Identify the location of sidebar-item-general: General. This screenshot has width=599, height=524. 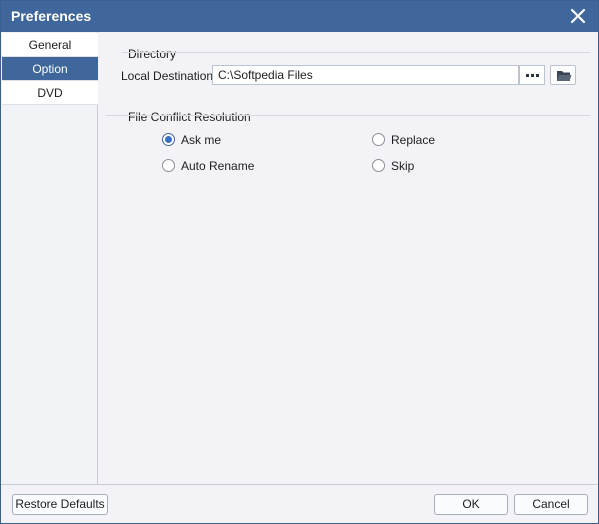
(50, 45).